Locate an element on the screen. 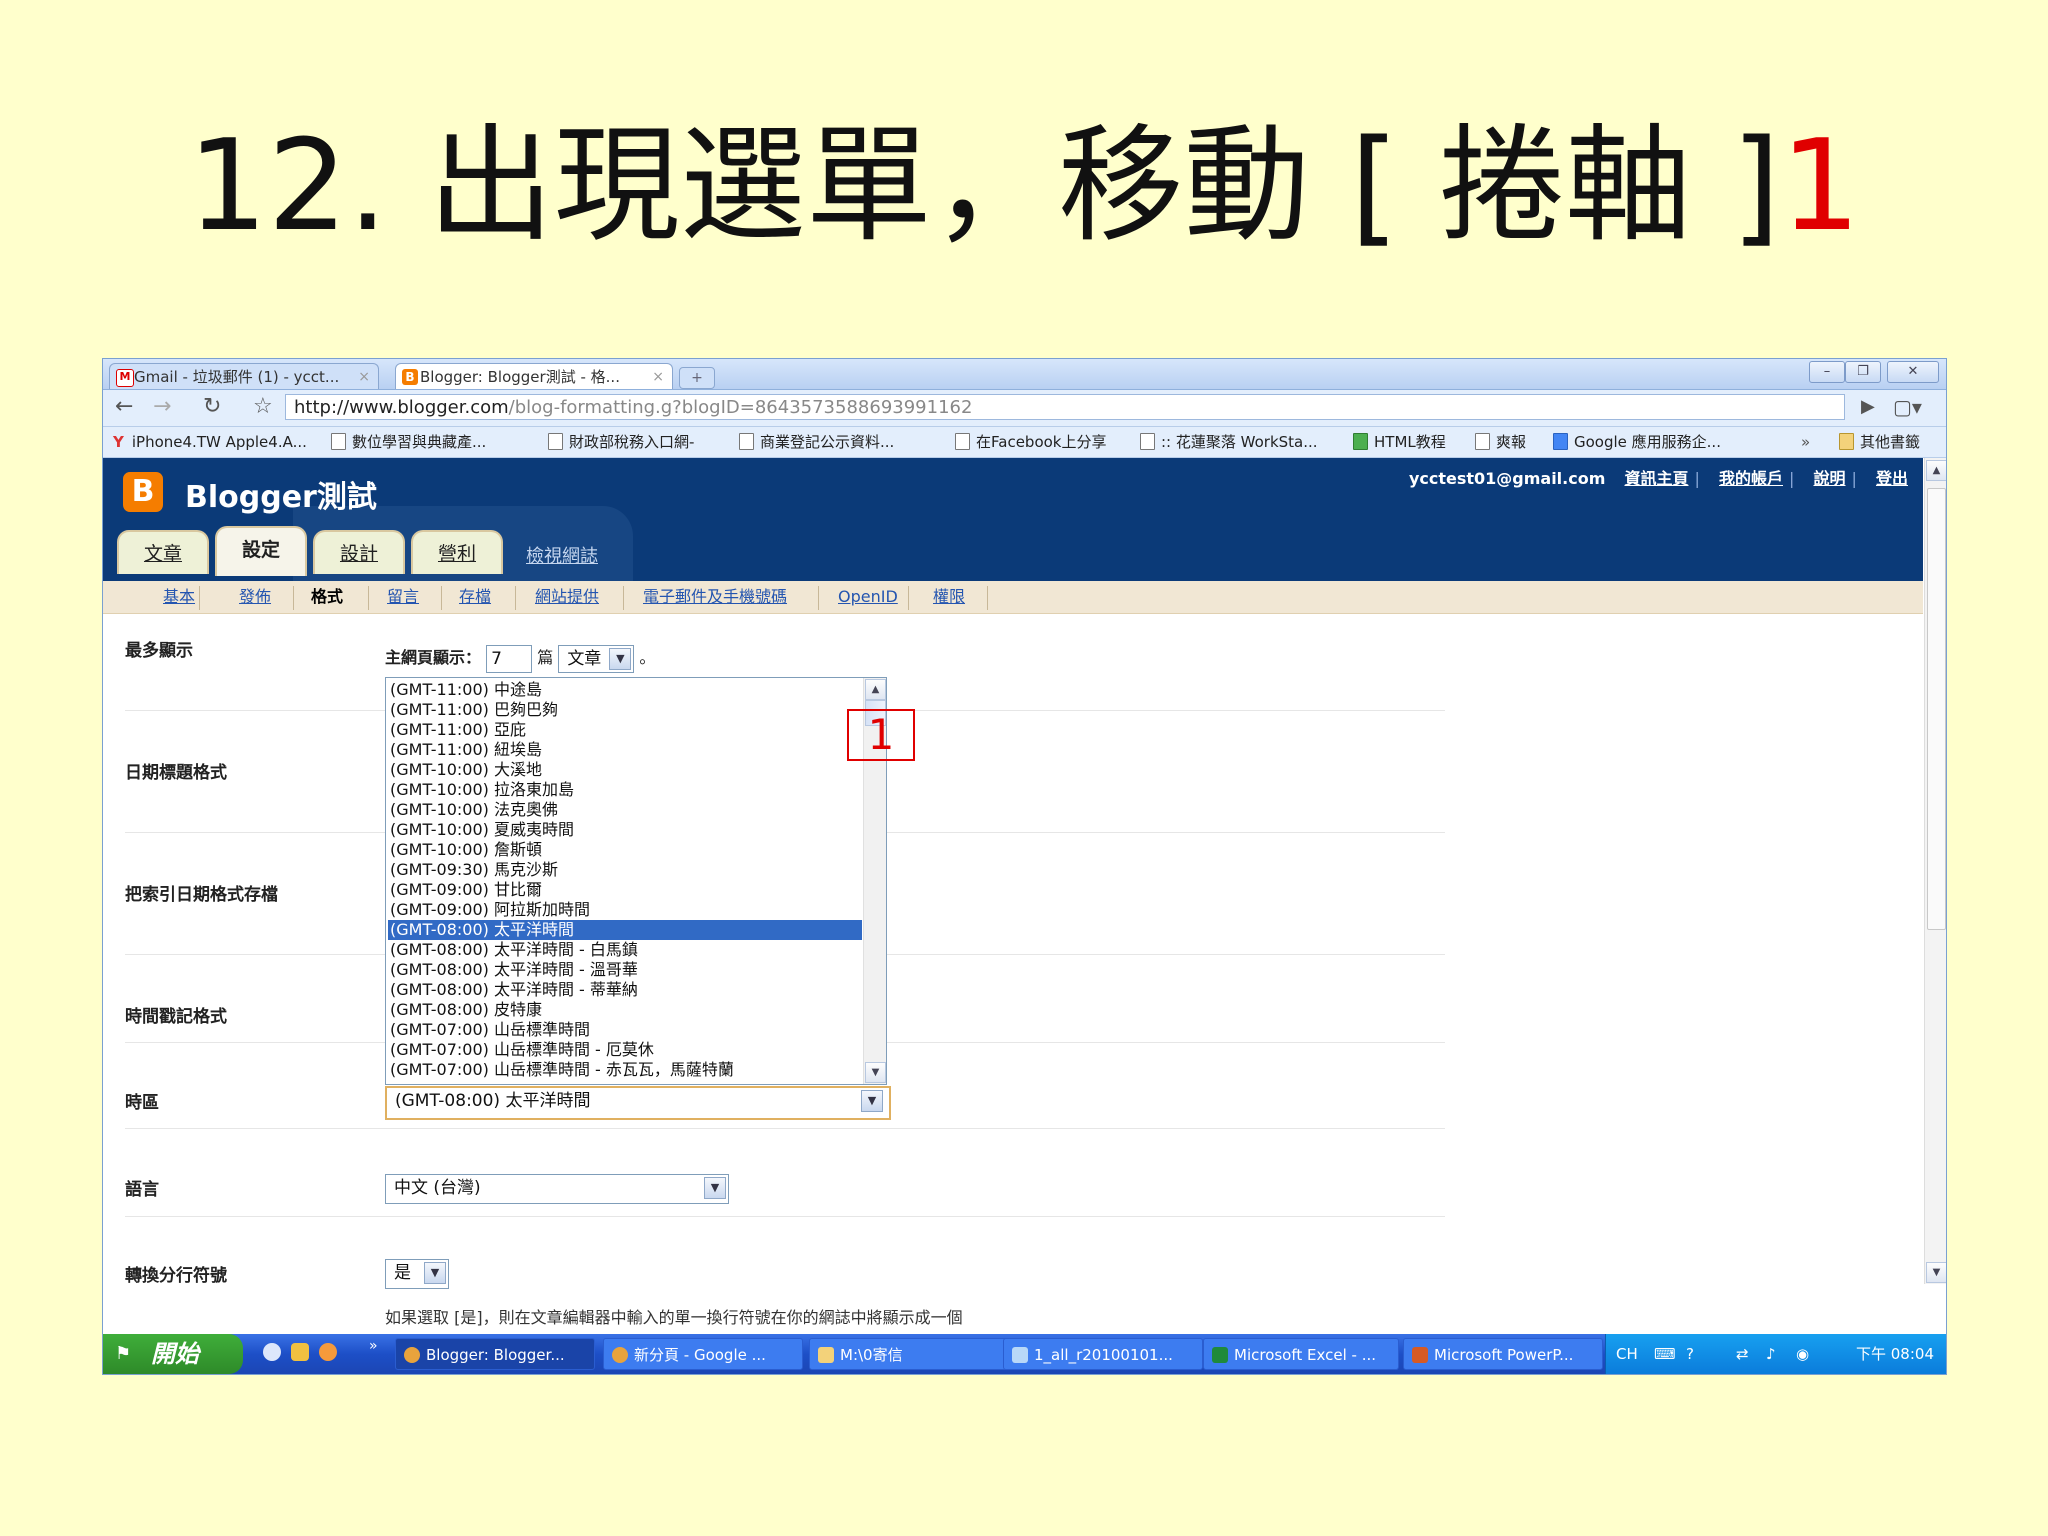 The width and height of the screenshot is (2048, 1536). tab-gmail: M Gmail - 垃圾郵件 (1) - ycct... × is located at coordinates (244, 376).